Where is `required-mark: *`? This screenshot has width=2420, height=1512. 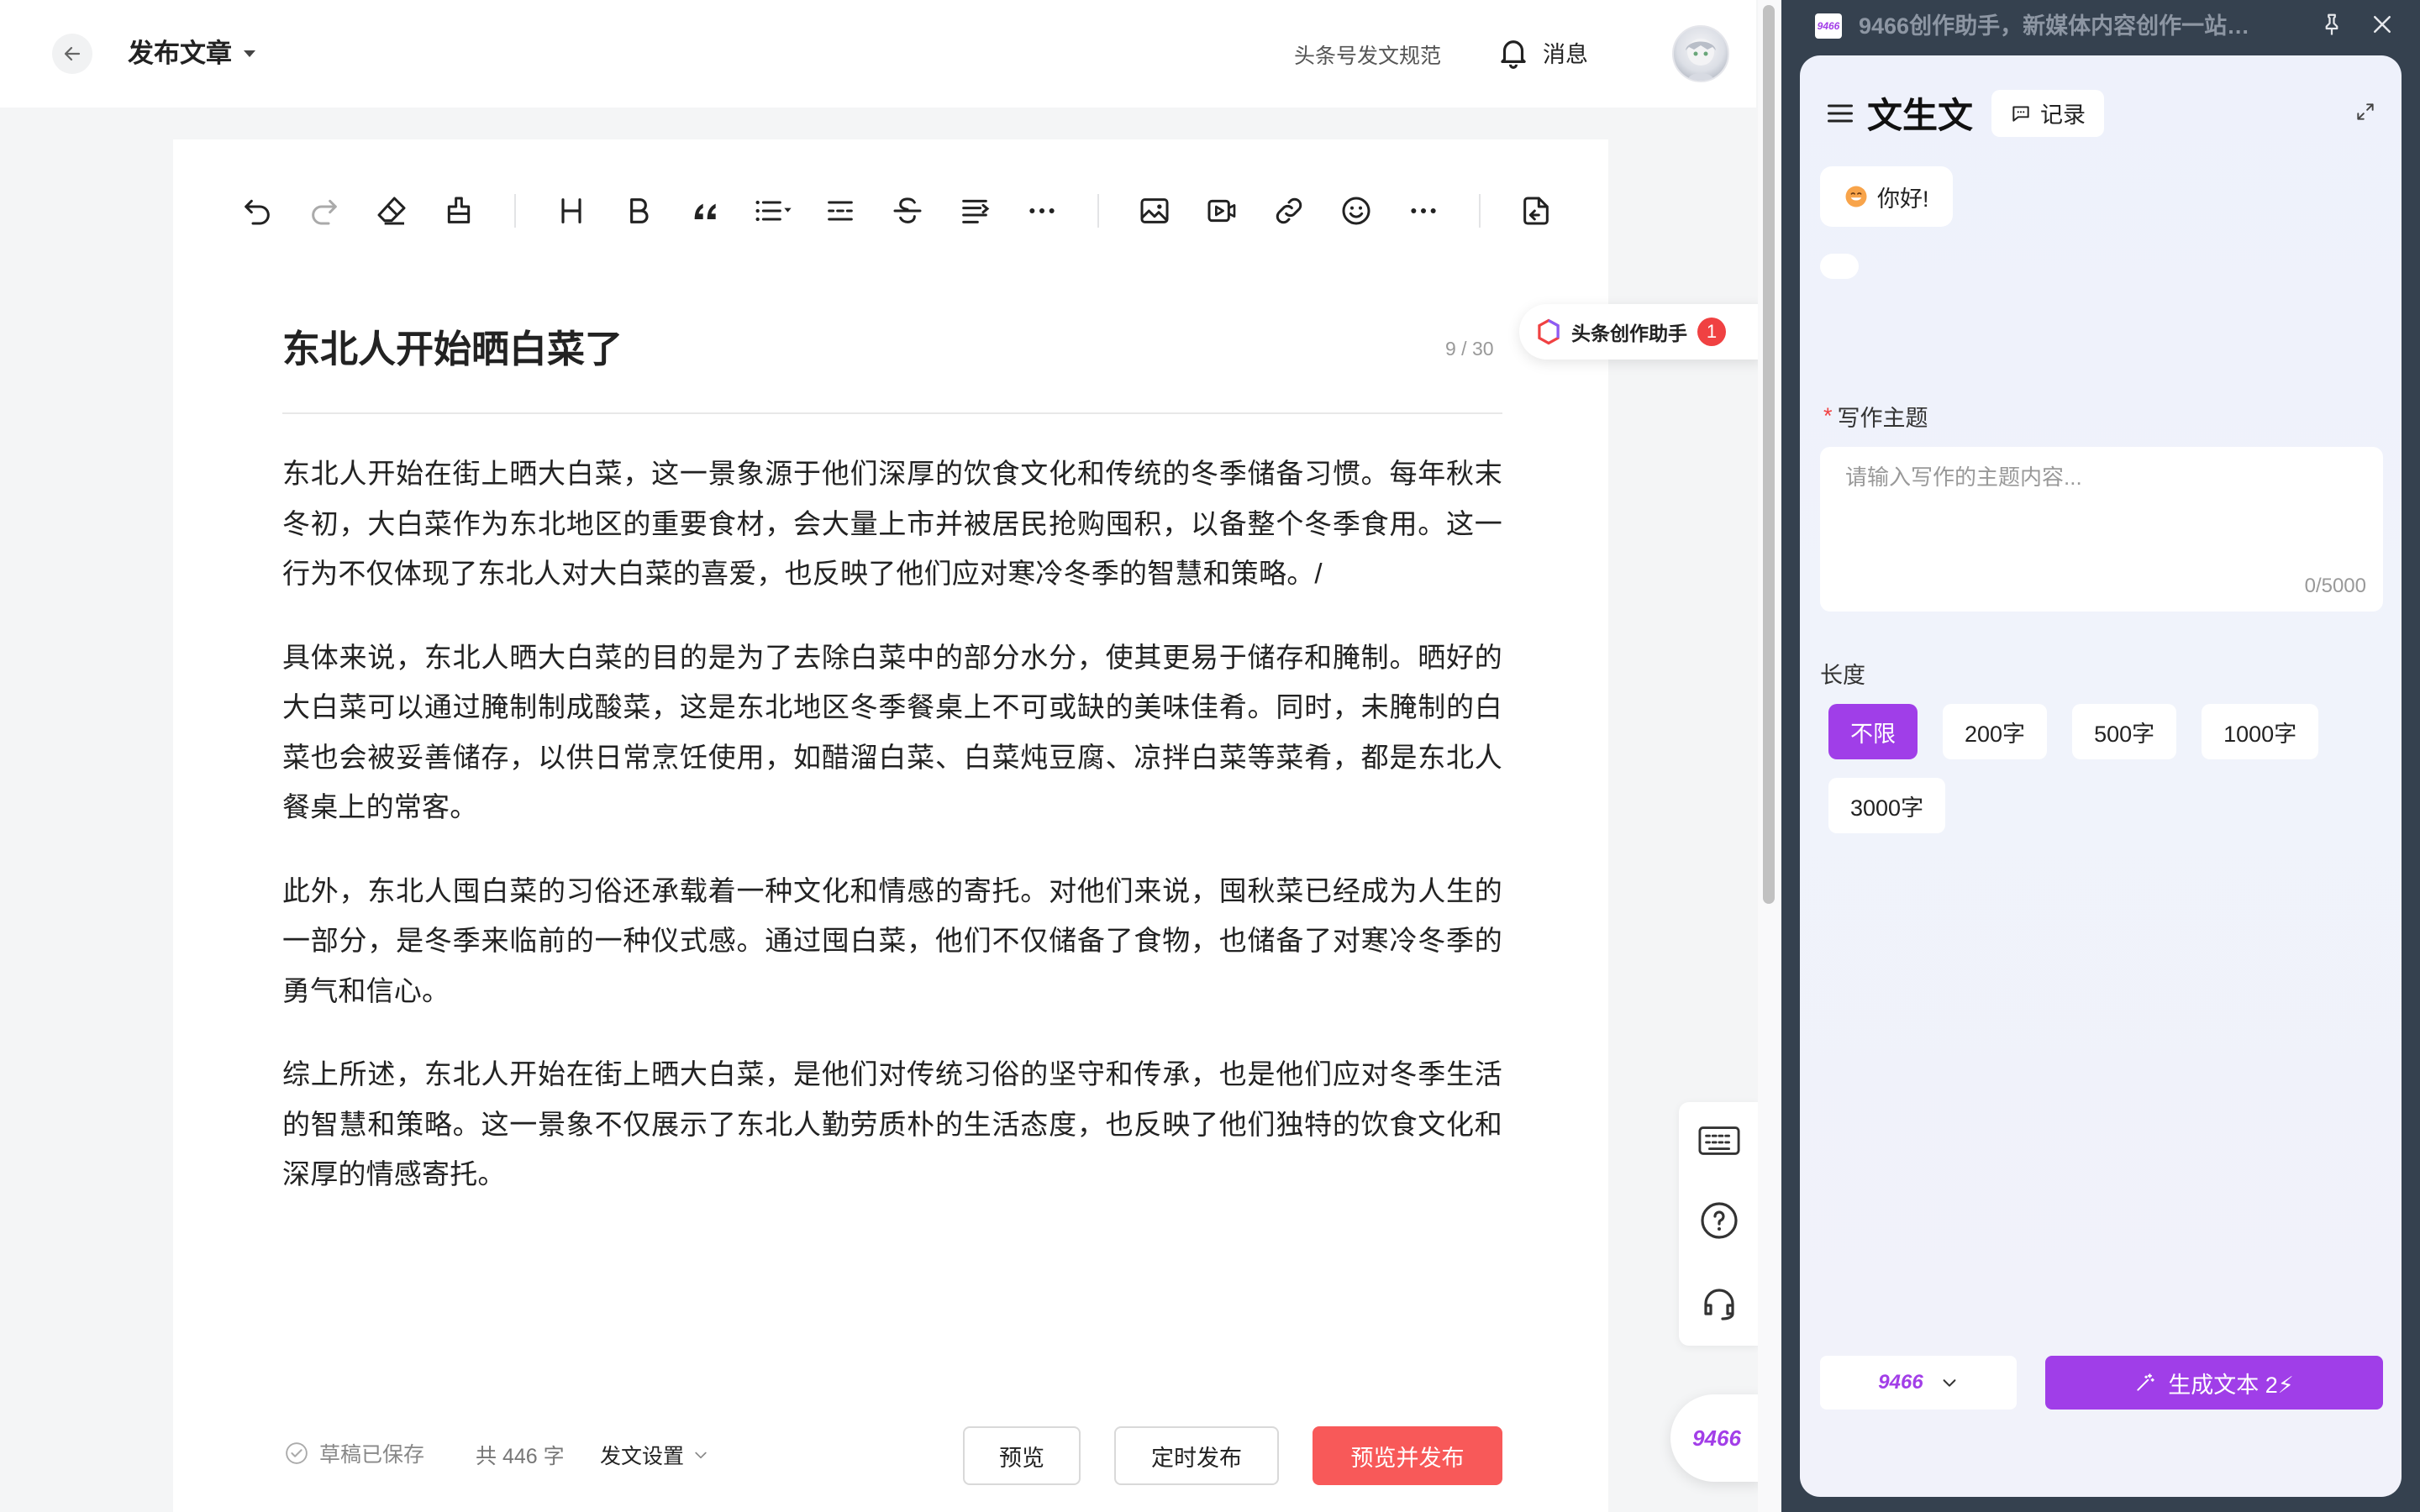 required-mark: * is located at coordinates (1828, 415).